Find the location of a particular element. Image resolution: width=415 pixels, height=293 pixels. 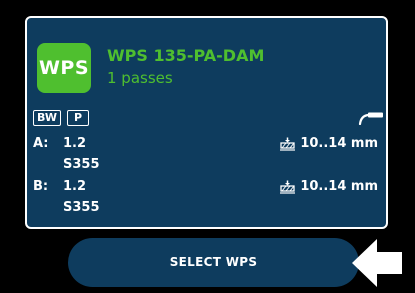

part-b-thickness: 10..14 mm is located at coordinates (329, 186).